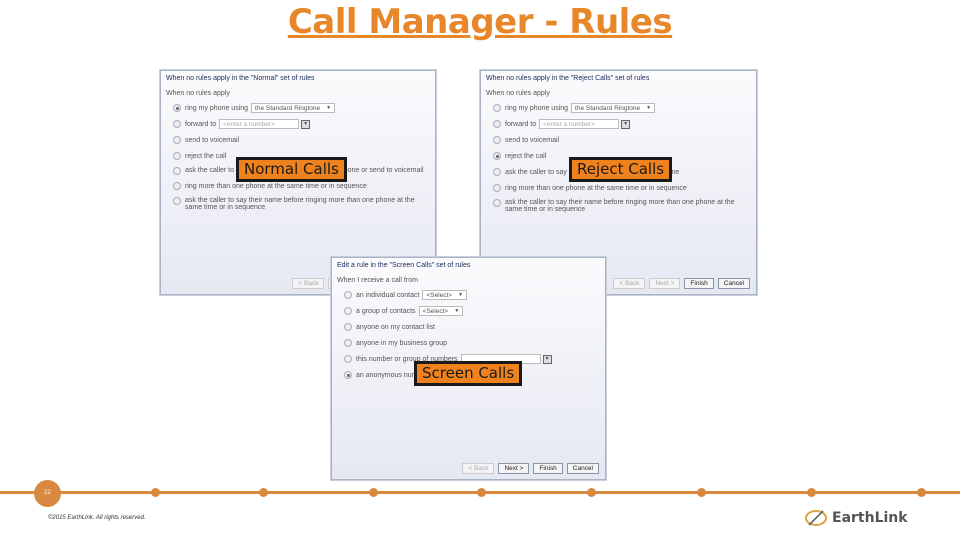 The image size is (960, 540). Describe the element at coordinates (291, 169) in the screenshot. I see `normal-calls-label: Normal Calls` at that location.